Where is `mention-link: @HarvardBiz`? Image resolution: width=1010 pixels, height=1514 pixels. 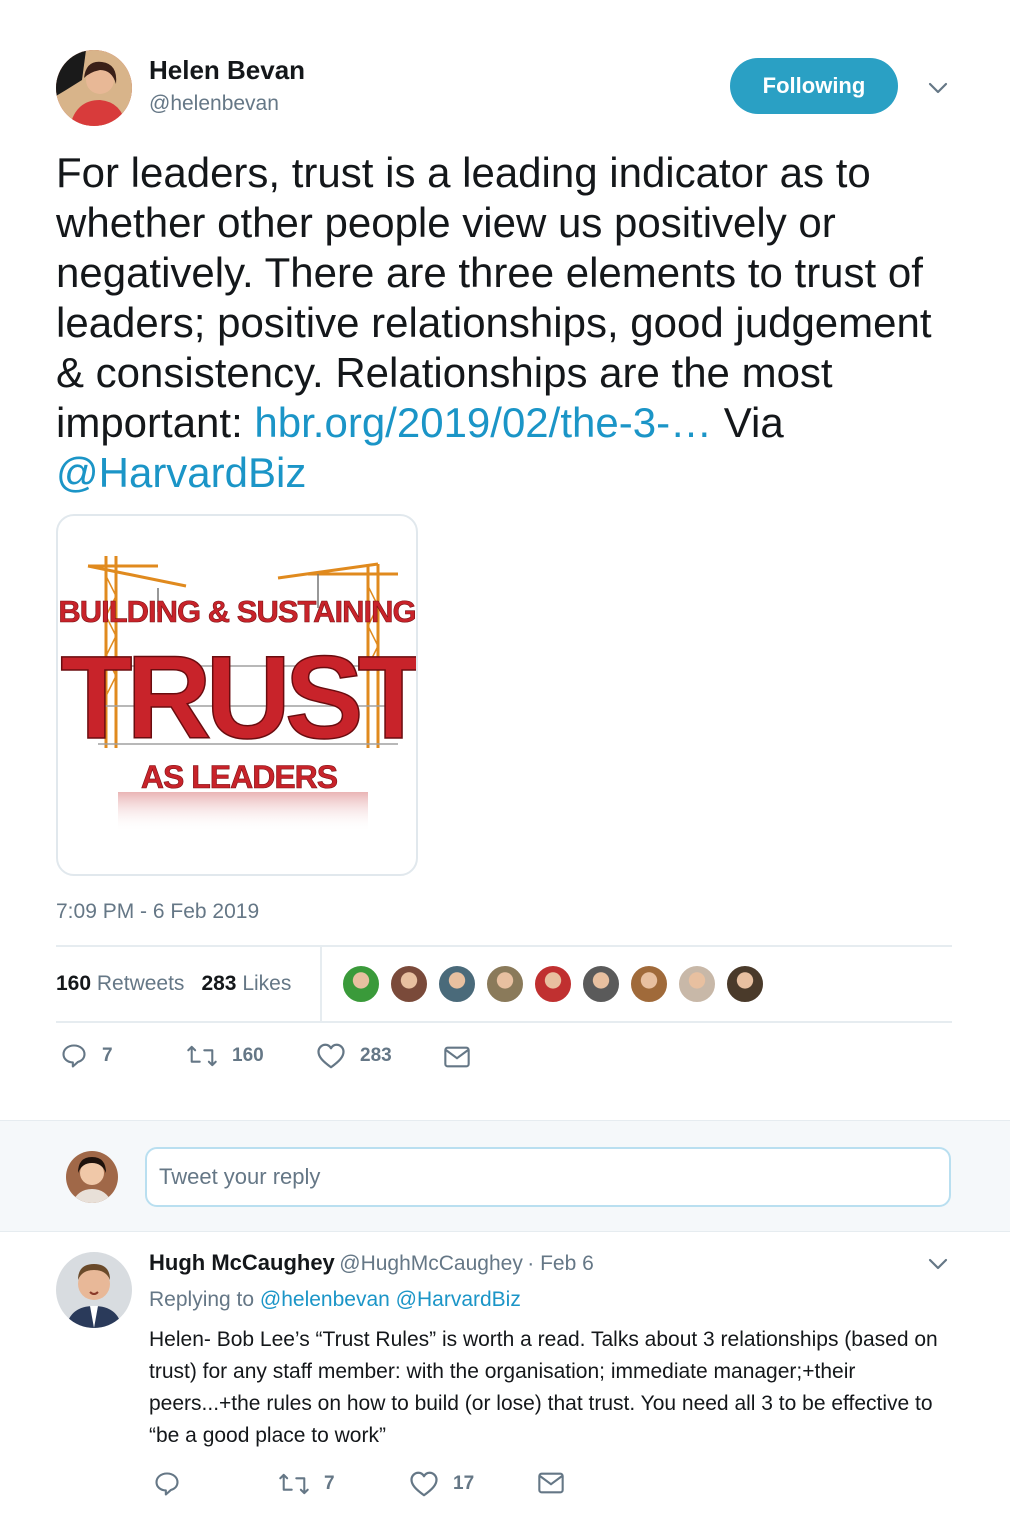 mention-link: @HarvardBiz is located at coordinates (181, 472).